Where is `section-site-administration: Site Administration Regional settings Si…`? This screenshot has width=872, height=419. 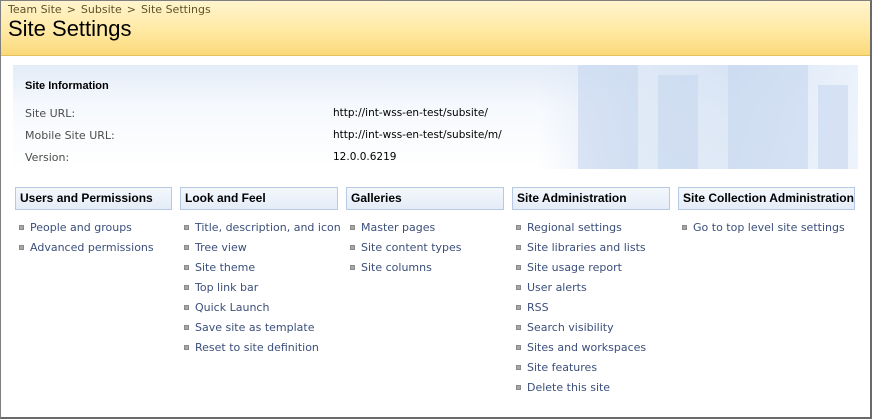 section-site-administration: Site Administration Regional settings Si… is located at coordinates (591, 292).